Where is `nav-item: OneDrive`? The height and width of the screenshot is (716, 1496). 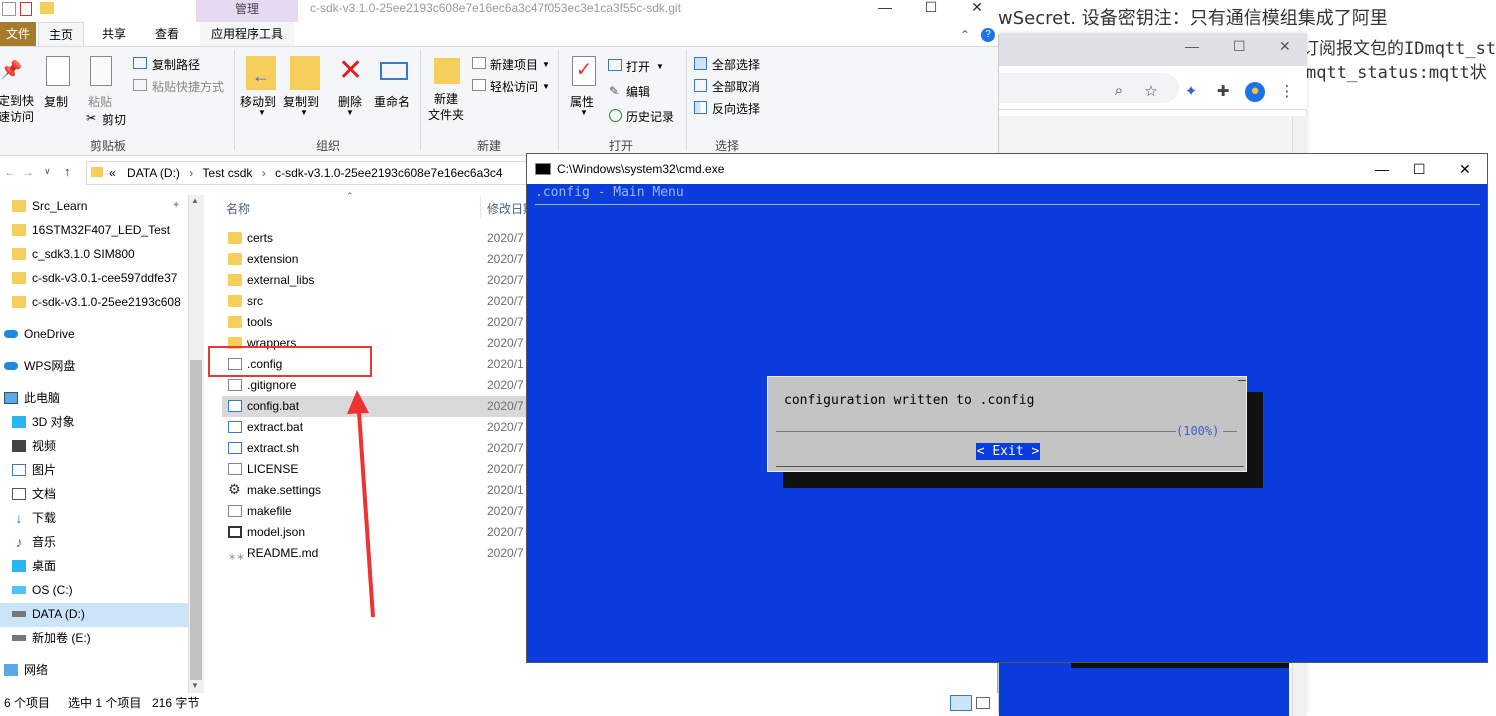
nav-item: OneDrive is located at coordinates (94, 334).